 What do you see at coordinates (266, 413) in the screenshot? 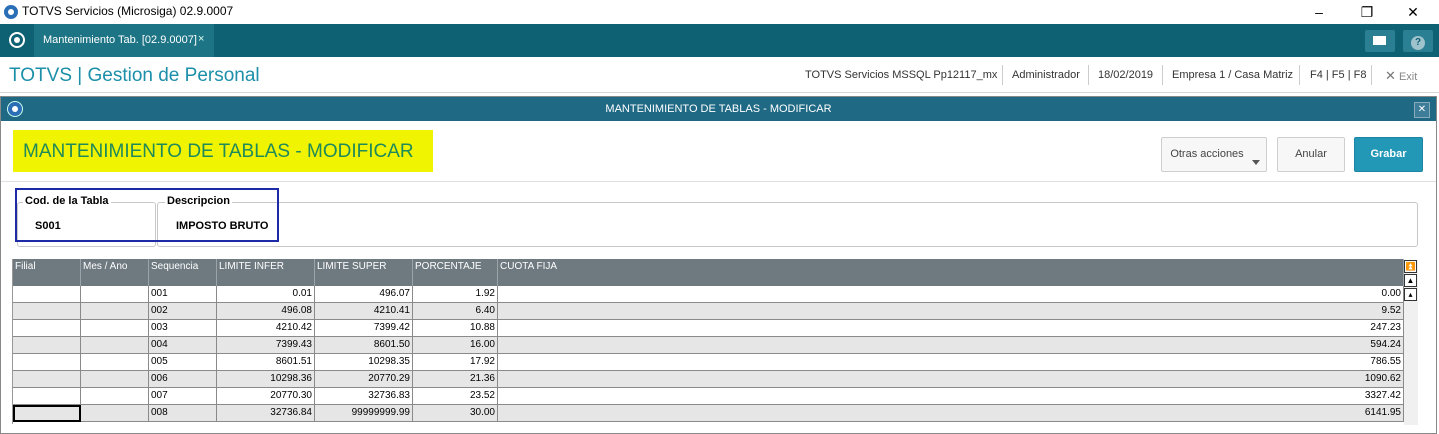
I see `cell-limite-infer: 32736.84` at bounding box center [266, 413].